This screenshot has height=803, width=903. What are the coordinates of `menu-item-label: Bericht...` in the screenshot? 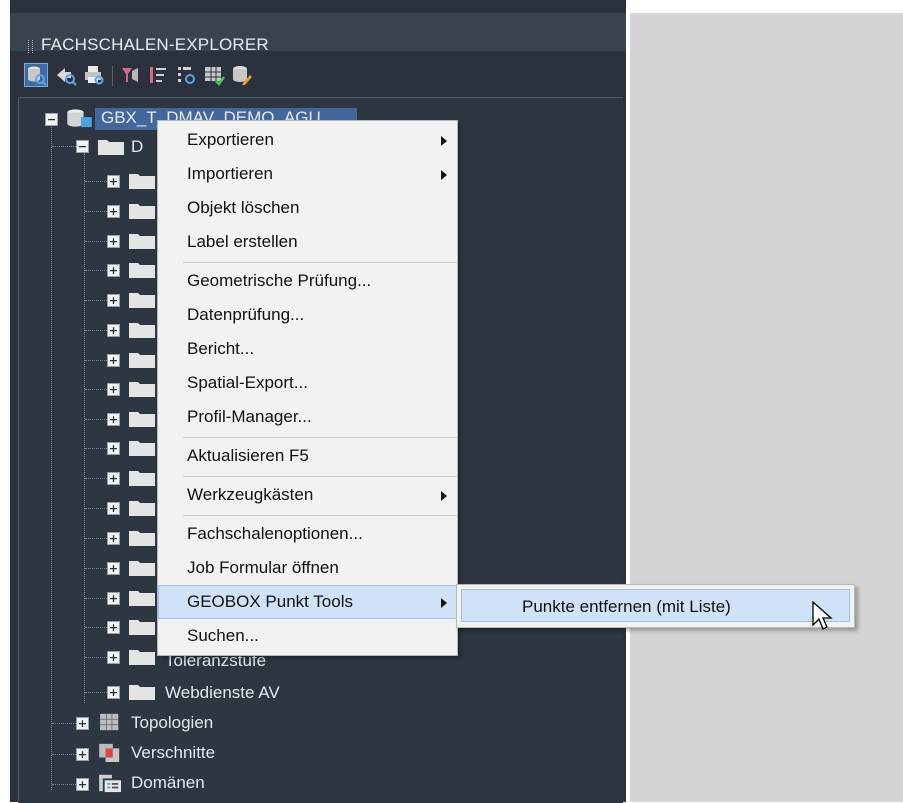 It's located at (221, 348).